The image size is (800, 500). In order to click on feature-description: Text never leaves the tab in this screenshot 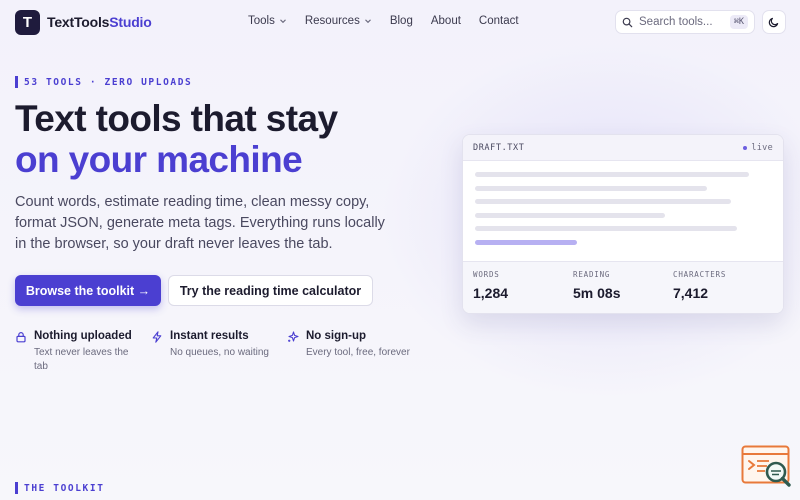, I will do `click(81, 359)`.